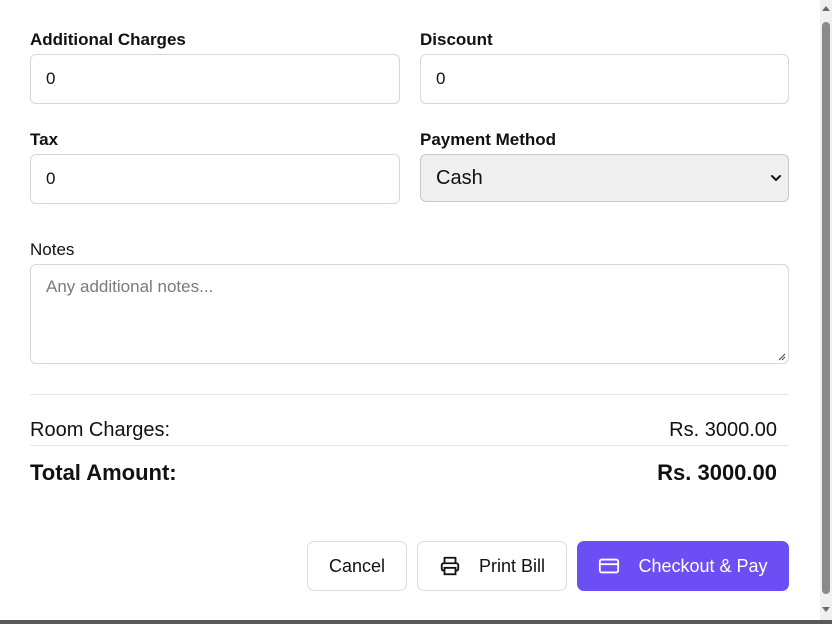  What do you see at coordinates (450, 566) in the screenshot?
I see `printer-icon` at bounding box center [450, 566].